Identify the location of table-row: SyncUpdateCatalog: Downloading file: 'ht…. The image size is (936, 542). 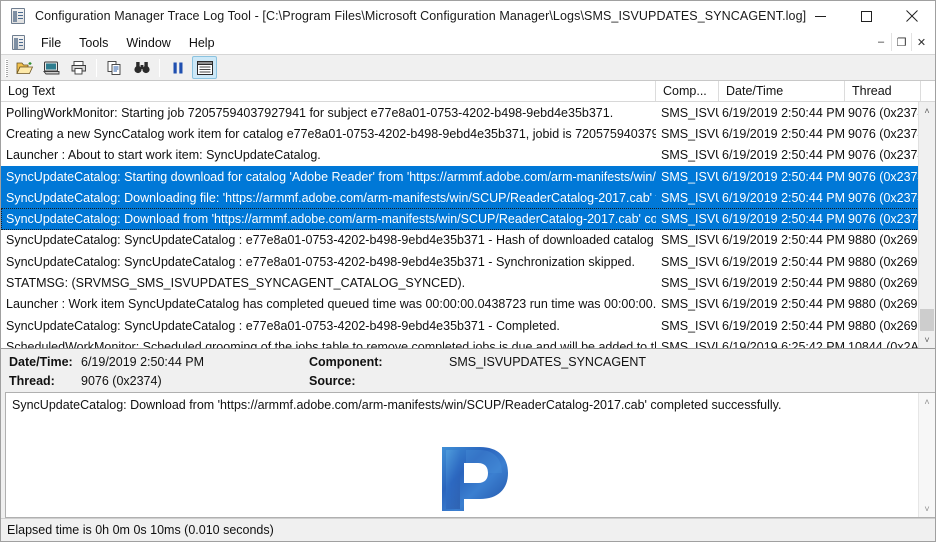
(468, 198).